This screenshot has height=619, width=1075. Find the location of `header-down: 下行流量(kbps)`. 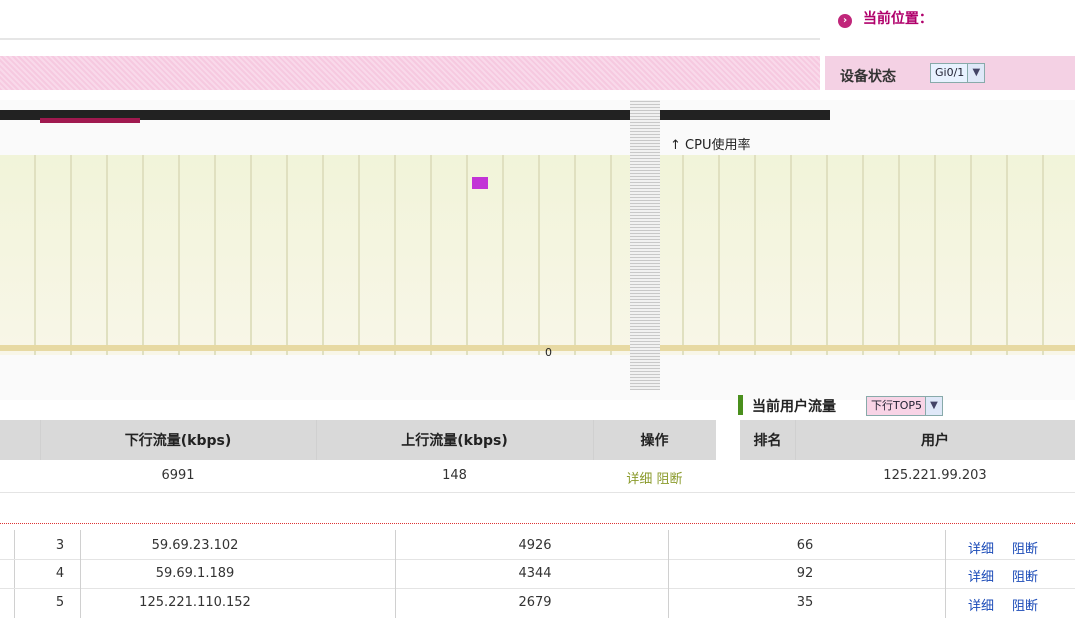

header-down: 下行流量(kbps) is located at coordinates (178, 441).